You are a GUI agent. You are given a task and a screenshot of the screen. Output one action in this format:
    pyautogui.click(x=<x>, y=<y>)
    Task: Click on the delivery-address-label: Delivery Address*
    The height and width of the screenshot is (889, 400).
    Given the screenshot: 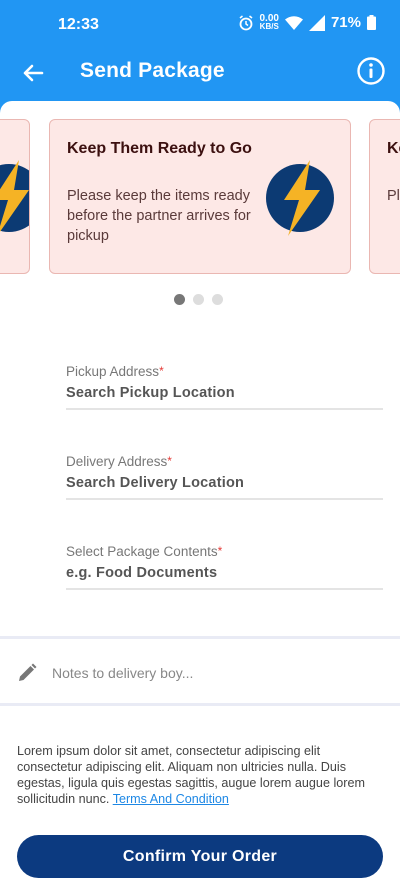 What is the action you would take?
    pyautogui.click(x=119, y=461)
    